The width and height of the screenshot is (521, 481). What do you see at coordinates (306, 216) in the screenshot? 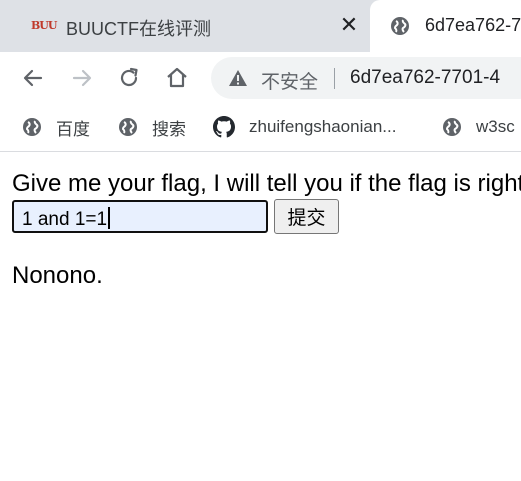
I see `submit-button: 提交` at bounding box center [306, 216].